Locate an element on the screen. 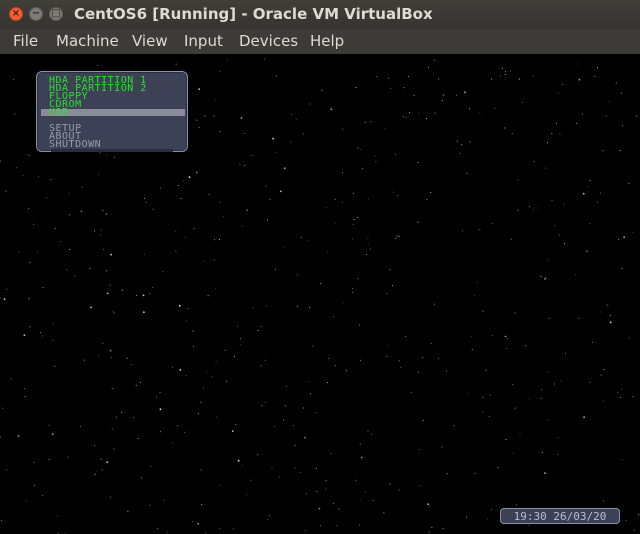  boot-item-shutdown: SHUTDOWN is located at coordinates (75, 145).